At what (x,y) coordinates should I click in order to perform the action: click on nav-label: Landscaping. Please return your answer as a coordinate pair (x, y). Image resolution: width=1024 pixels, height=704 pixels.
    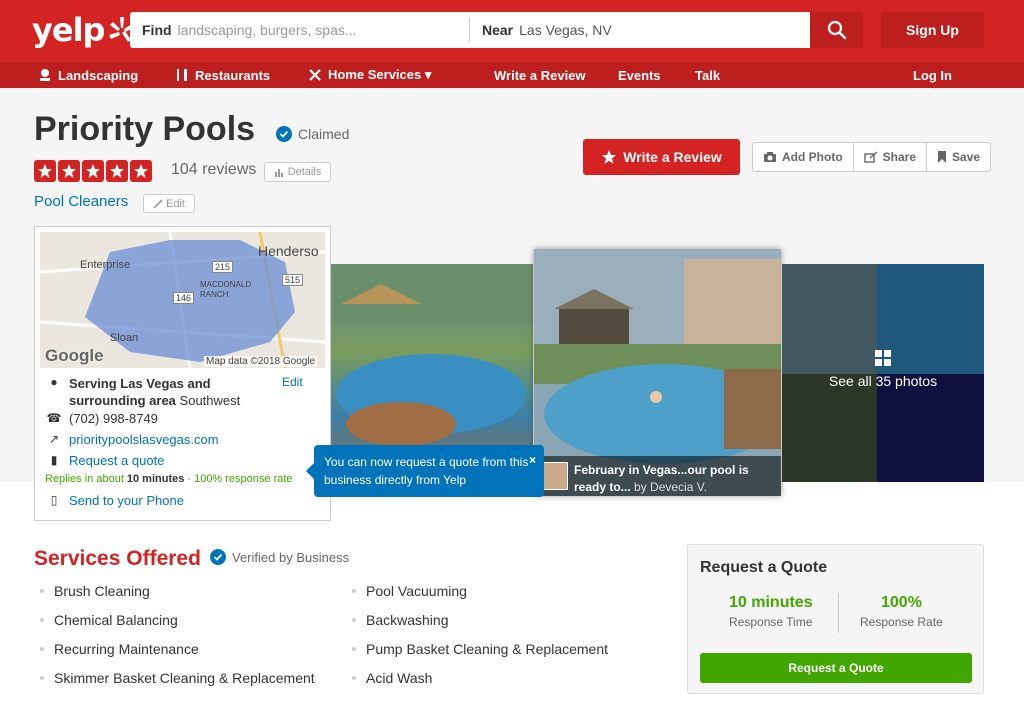
    Looking at the image, I should click on (98, 75).